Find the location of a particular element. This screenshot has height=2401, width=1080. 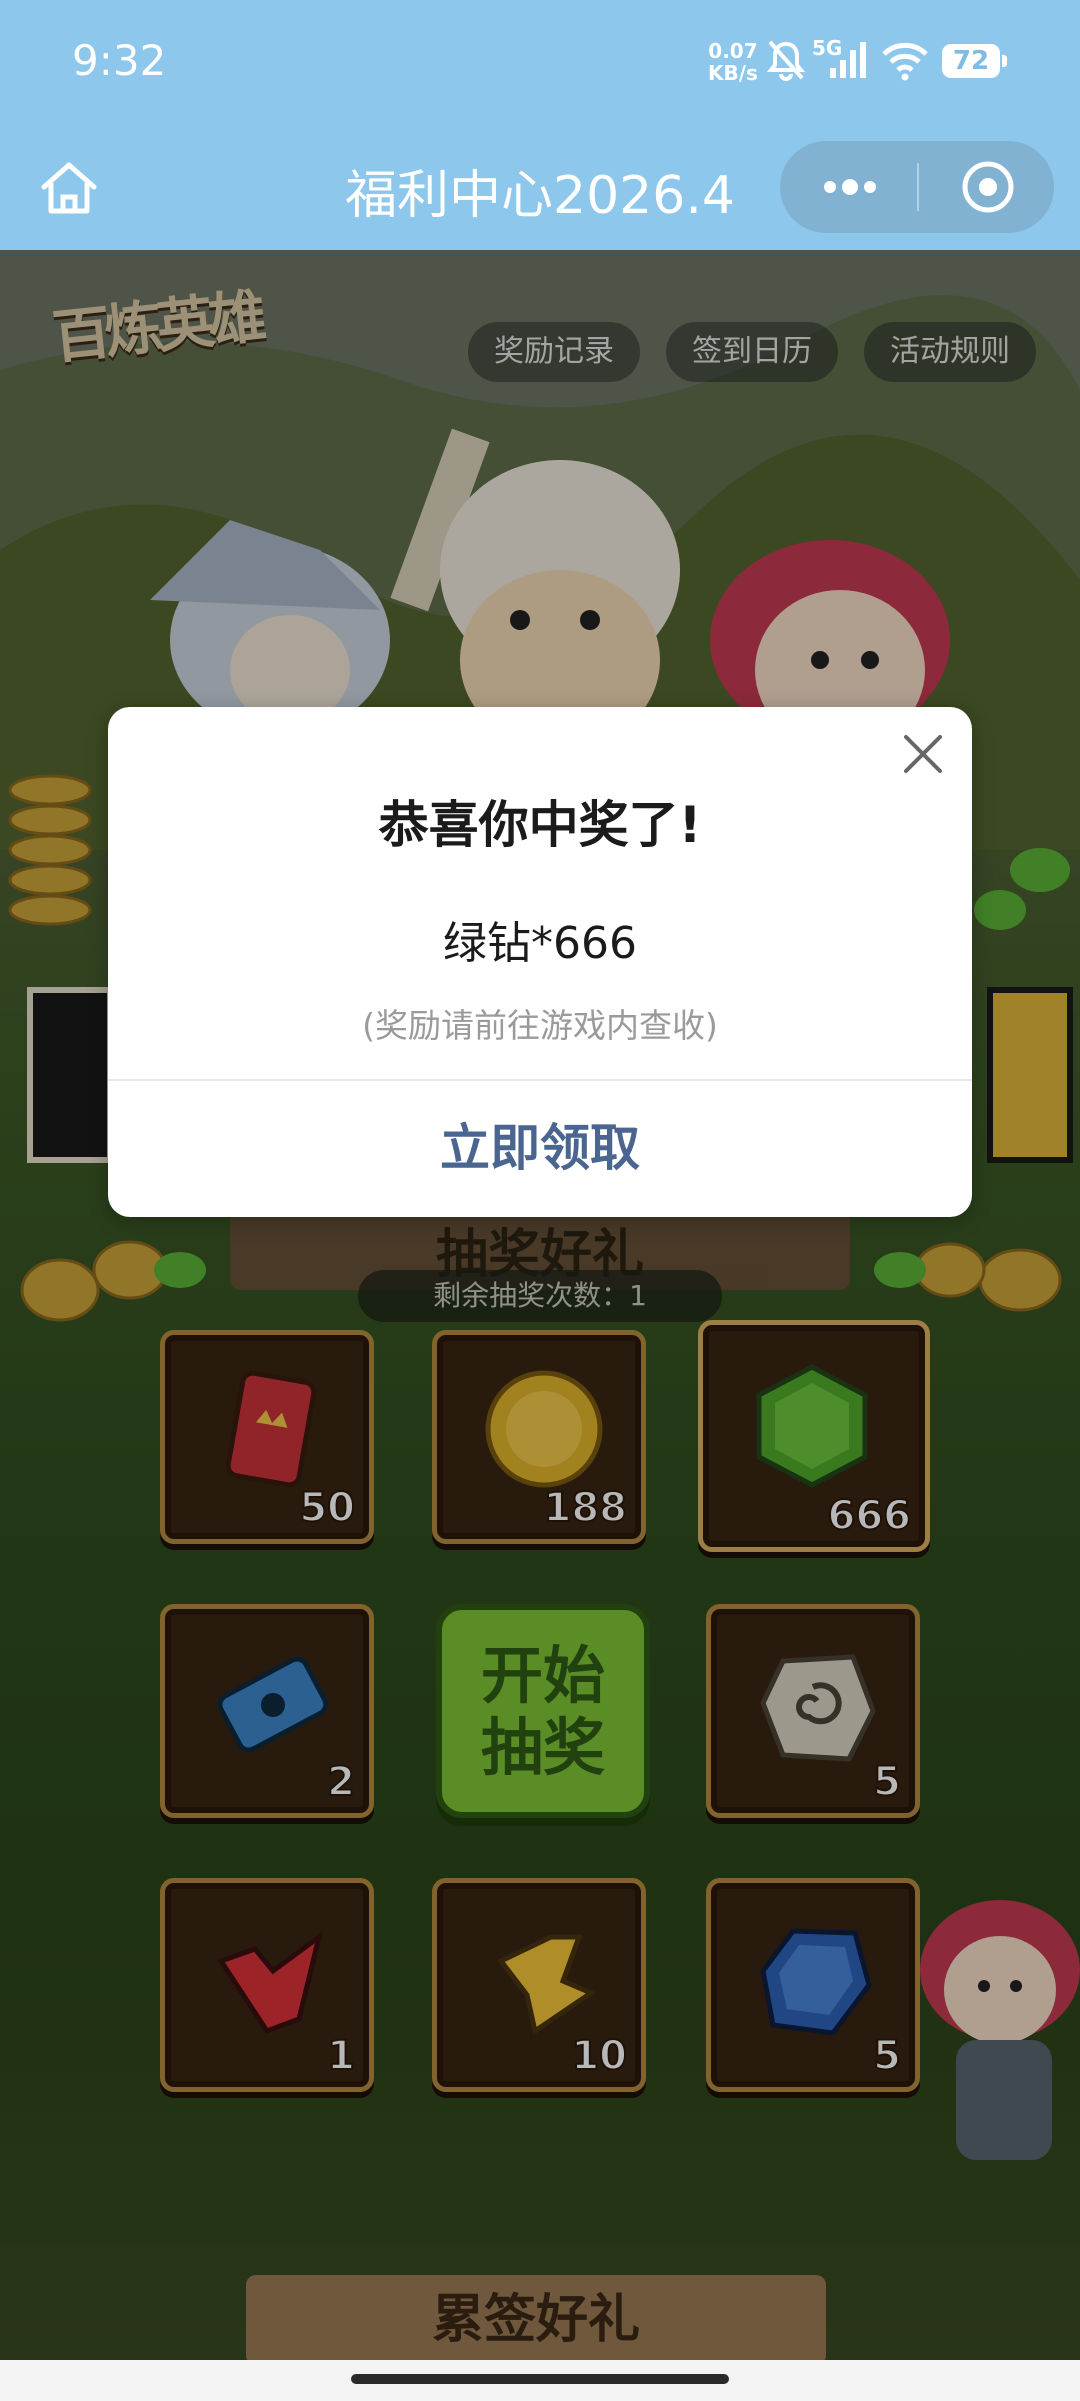

battery-indicator: 72 is located at coordinates (974, 61).